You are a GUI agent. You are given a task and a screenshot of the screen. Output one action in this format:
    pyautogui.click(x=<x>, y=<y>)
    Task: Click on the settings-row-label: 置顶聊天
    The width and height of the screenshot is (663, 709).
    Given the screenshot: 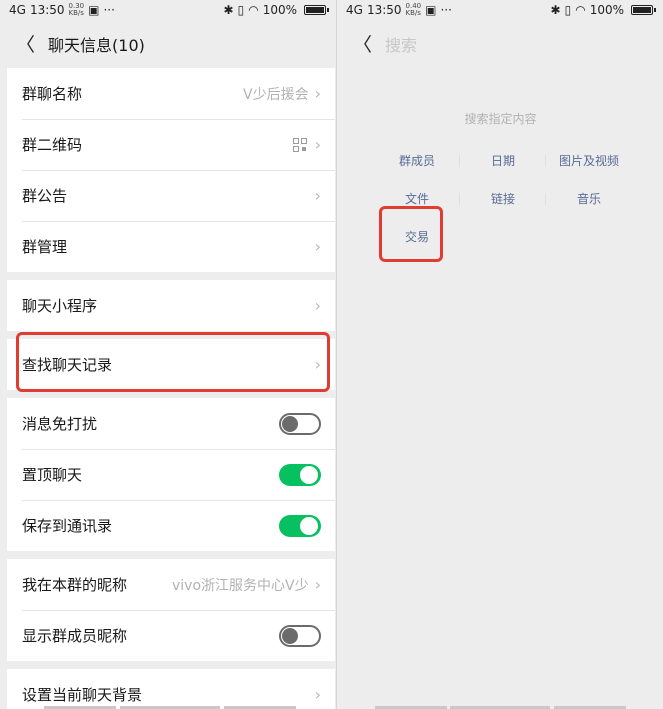 What is the action you would take?
    pyautogui.click(x=52, y=475)
    